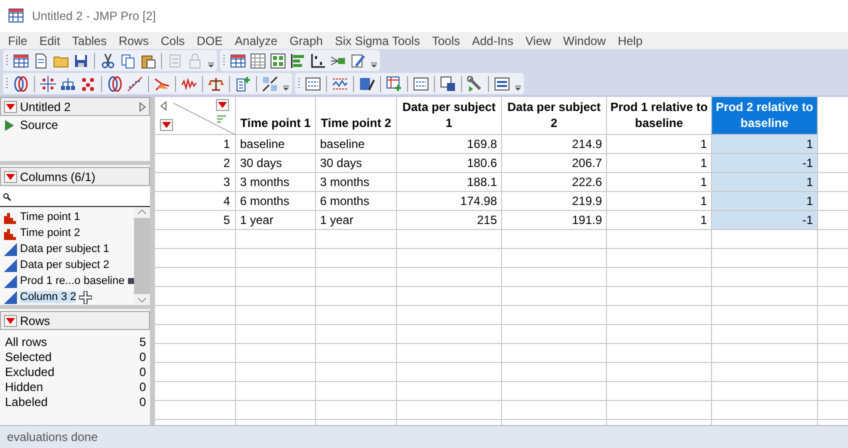 The width and height of the screenshot is (848, 448). What do you see at coordinates (88, 84) in the screenshot?
I see `dots-icon` at bounding box center [88, 84].